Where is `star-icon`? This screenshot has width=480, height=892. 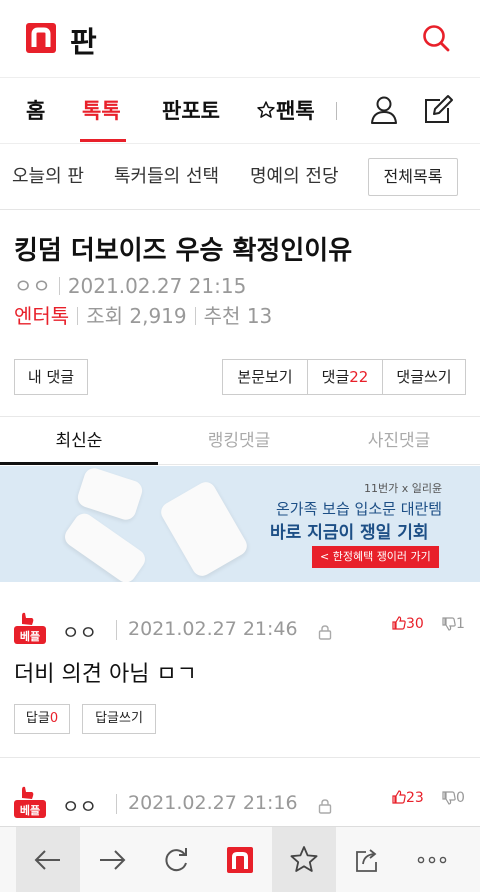 star-icon is located at coordinates (304, 859).